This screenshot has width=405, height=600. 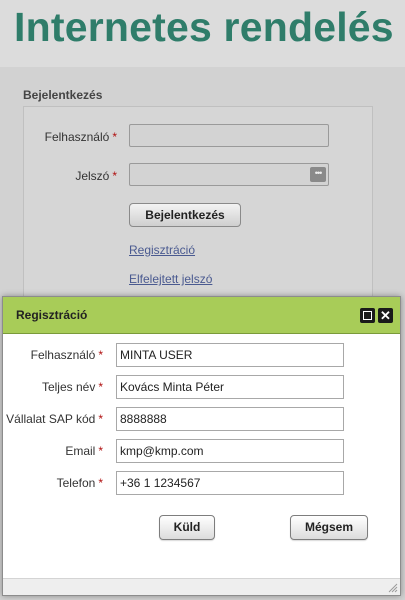 What do you see at coordinates (96, 176) in the screenshot?
I see `password-label: Jelszó *` at bounding box center [96, 176].